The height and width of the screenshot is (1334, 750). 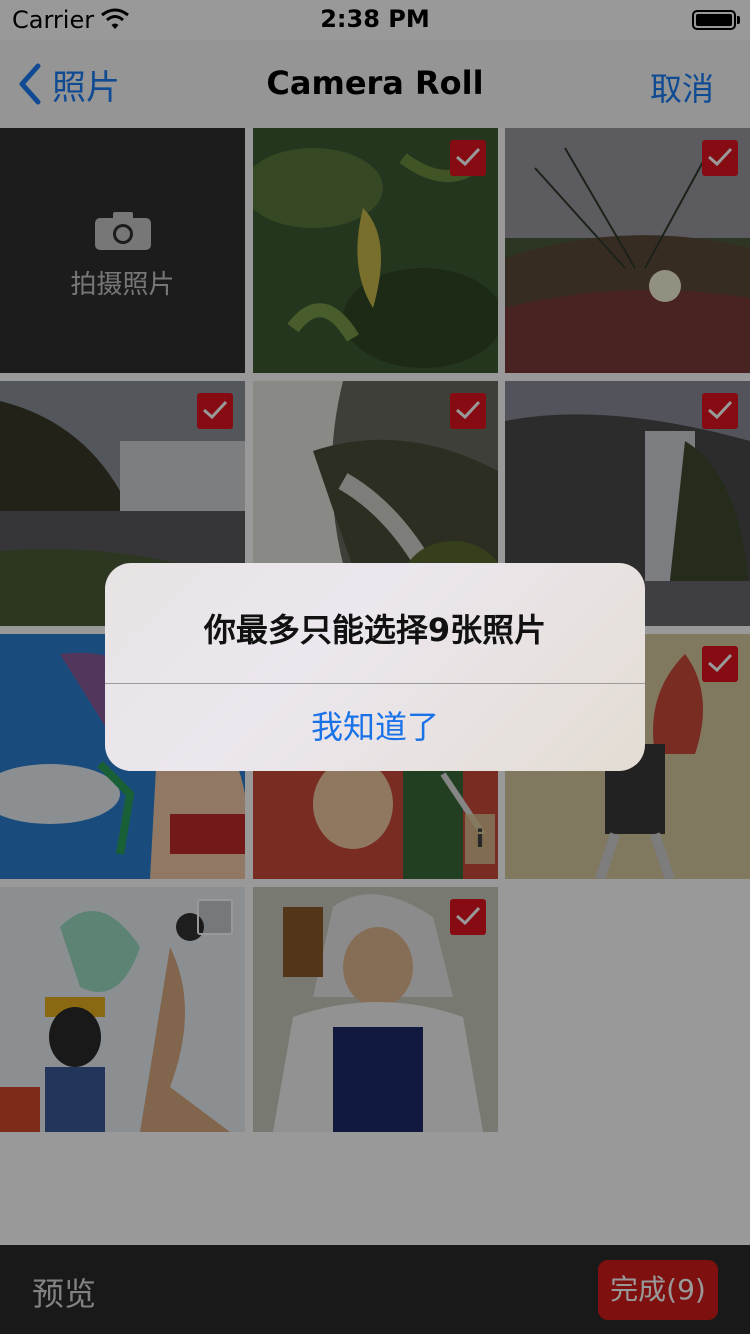 I want to click on alert-message: 你最多只能选择9张照片, so click(x=375, y=630).